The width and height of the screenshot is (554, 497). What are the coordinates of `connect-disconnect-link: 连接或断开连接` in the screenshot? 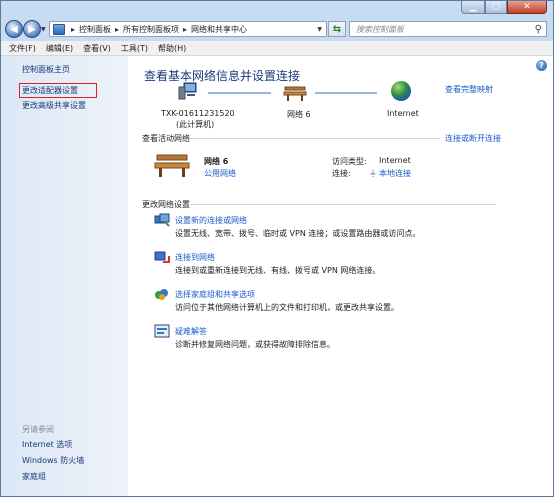 It's located at (473, 138).